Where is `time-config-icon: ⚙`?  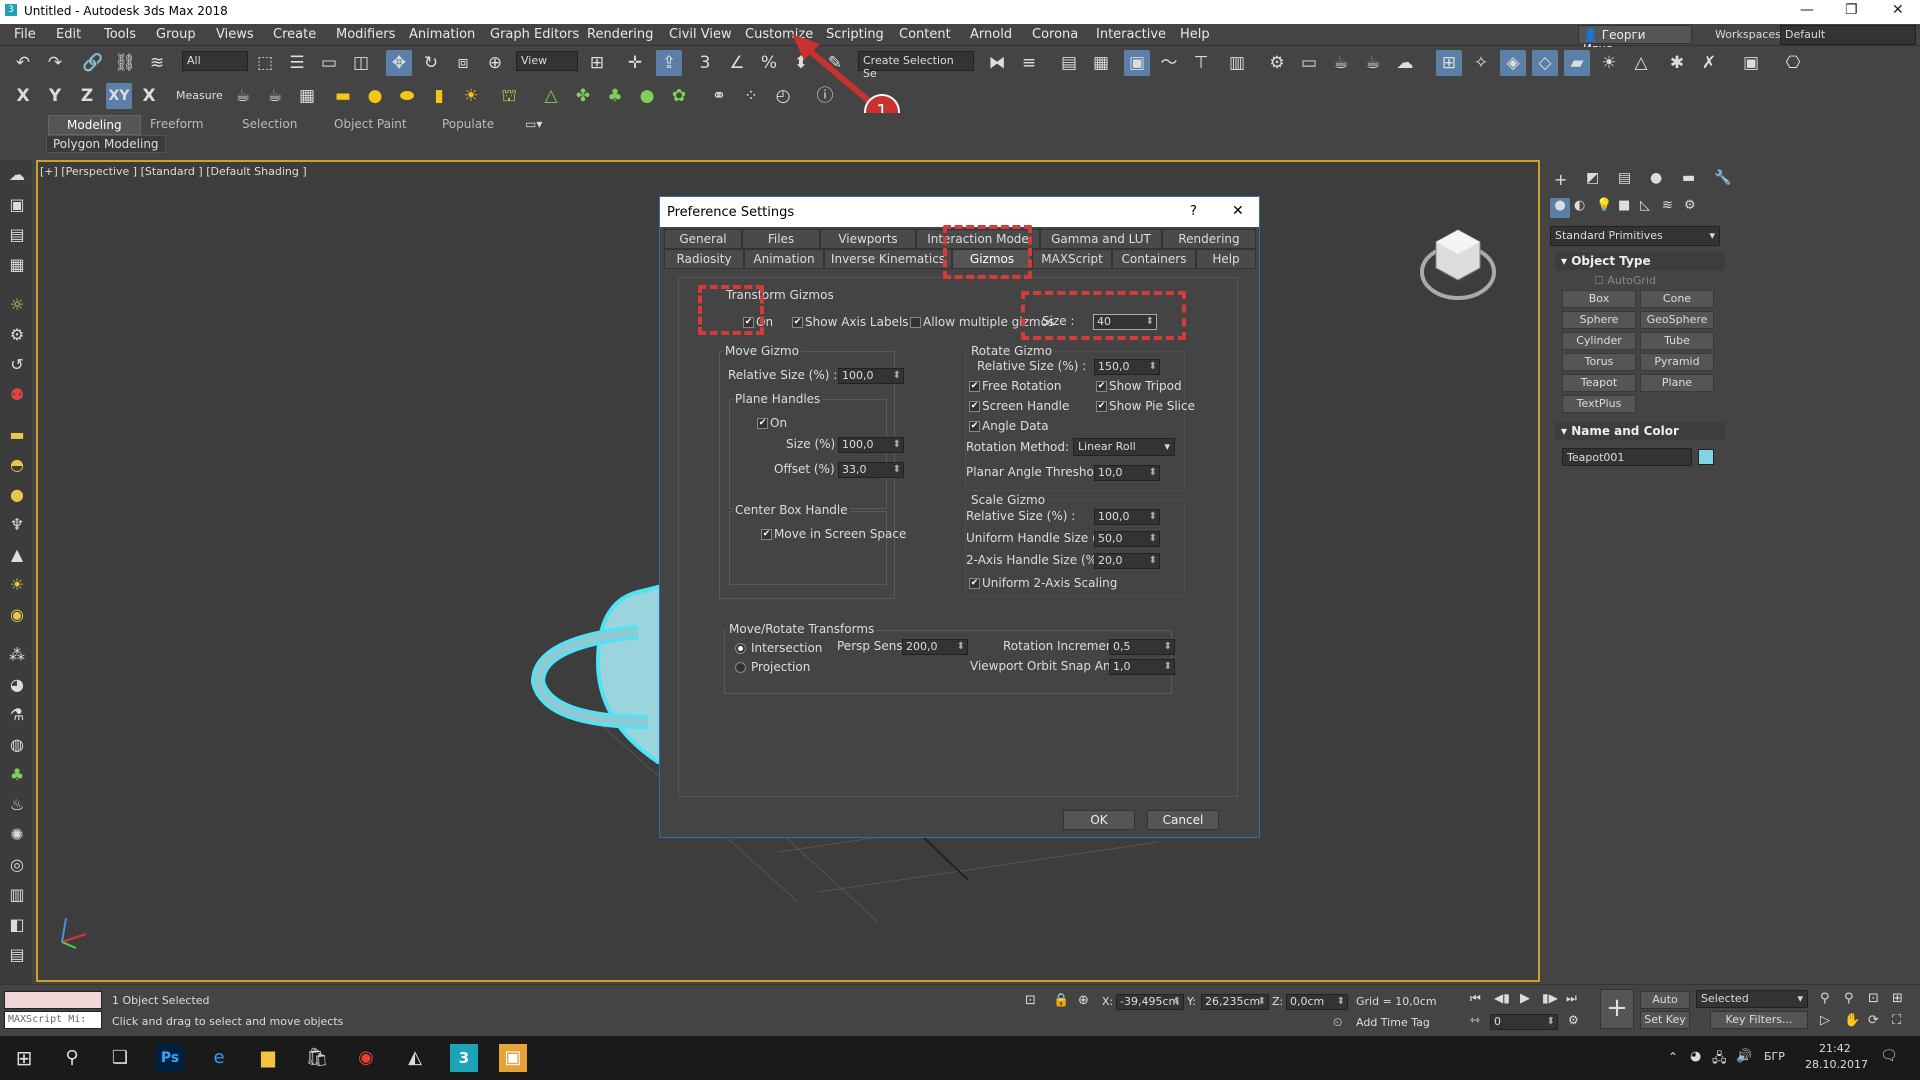 time-config-icon: ⚙ is located at coordinates (1573, 1020).